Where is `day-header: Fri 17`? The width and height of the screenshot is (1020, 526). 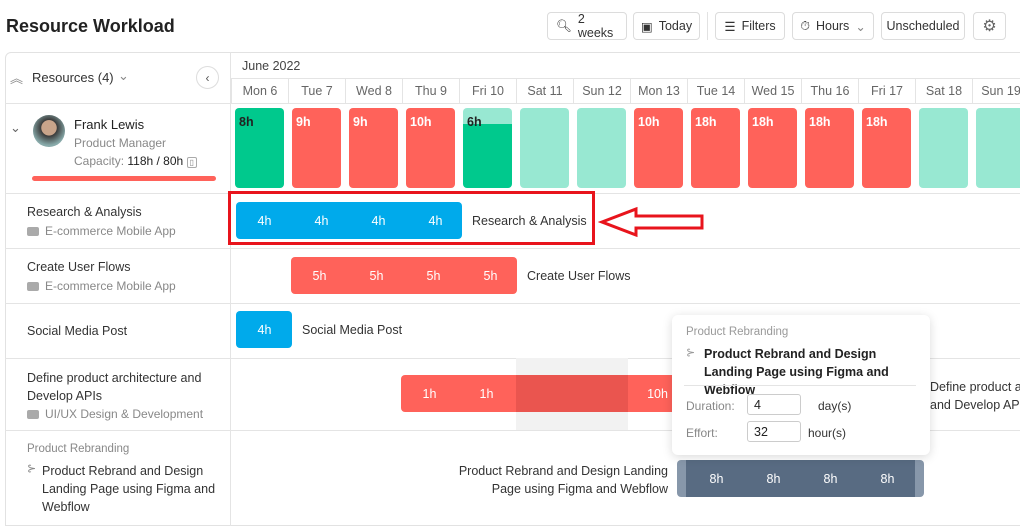
day-header: Fri 17 is located at coordinates (886, 90).